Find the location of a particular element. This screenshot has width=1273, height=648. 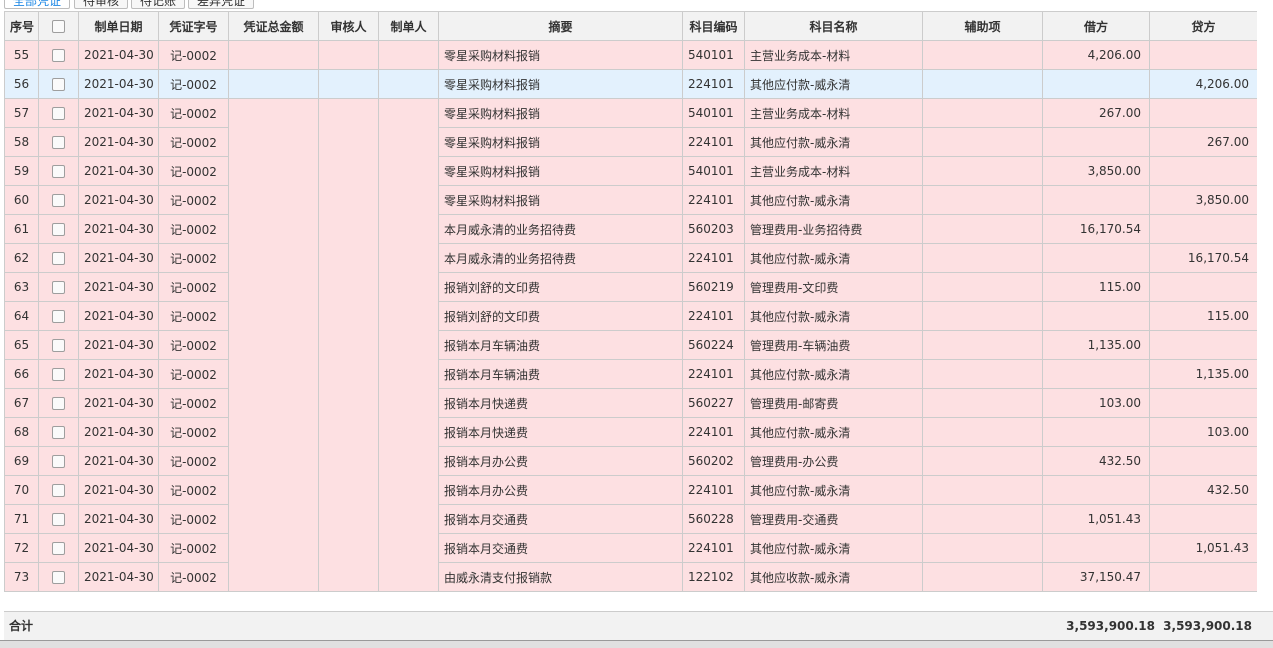

col-select-all is located at coordinates (58, 26).